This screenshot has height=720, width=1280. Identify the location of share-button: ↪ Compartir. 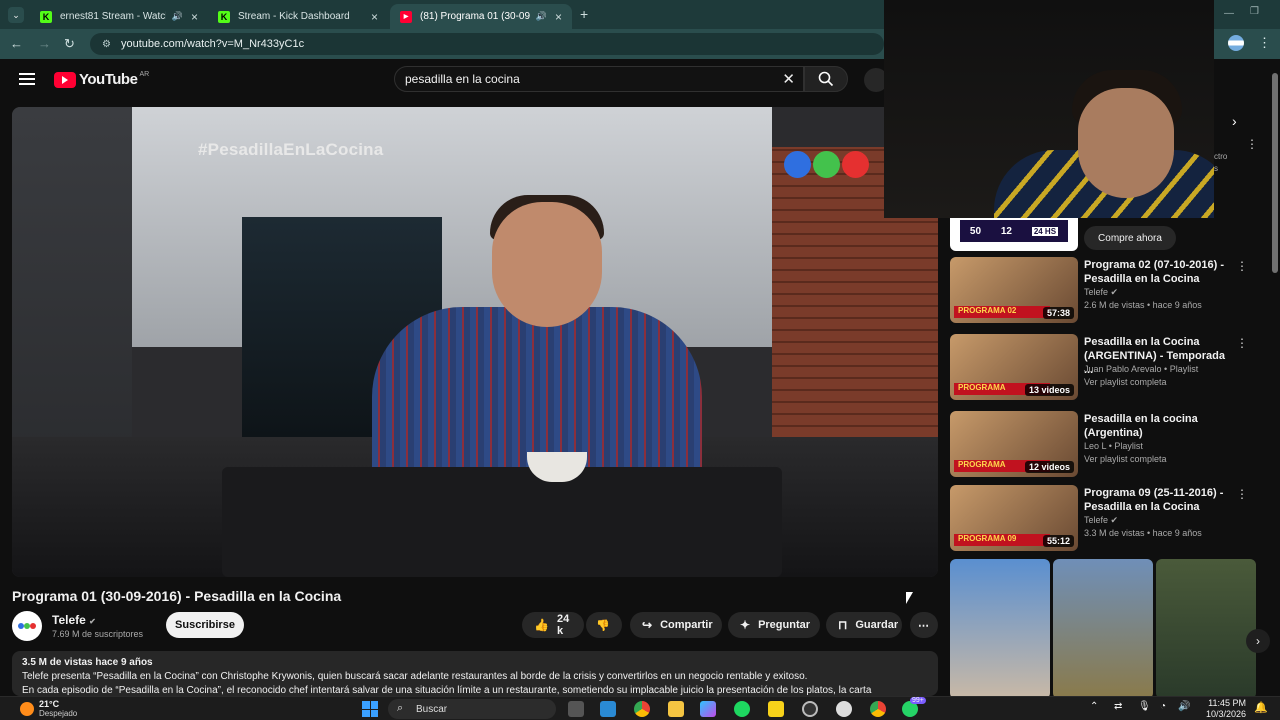
(676, 625).